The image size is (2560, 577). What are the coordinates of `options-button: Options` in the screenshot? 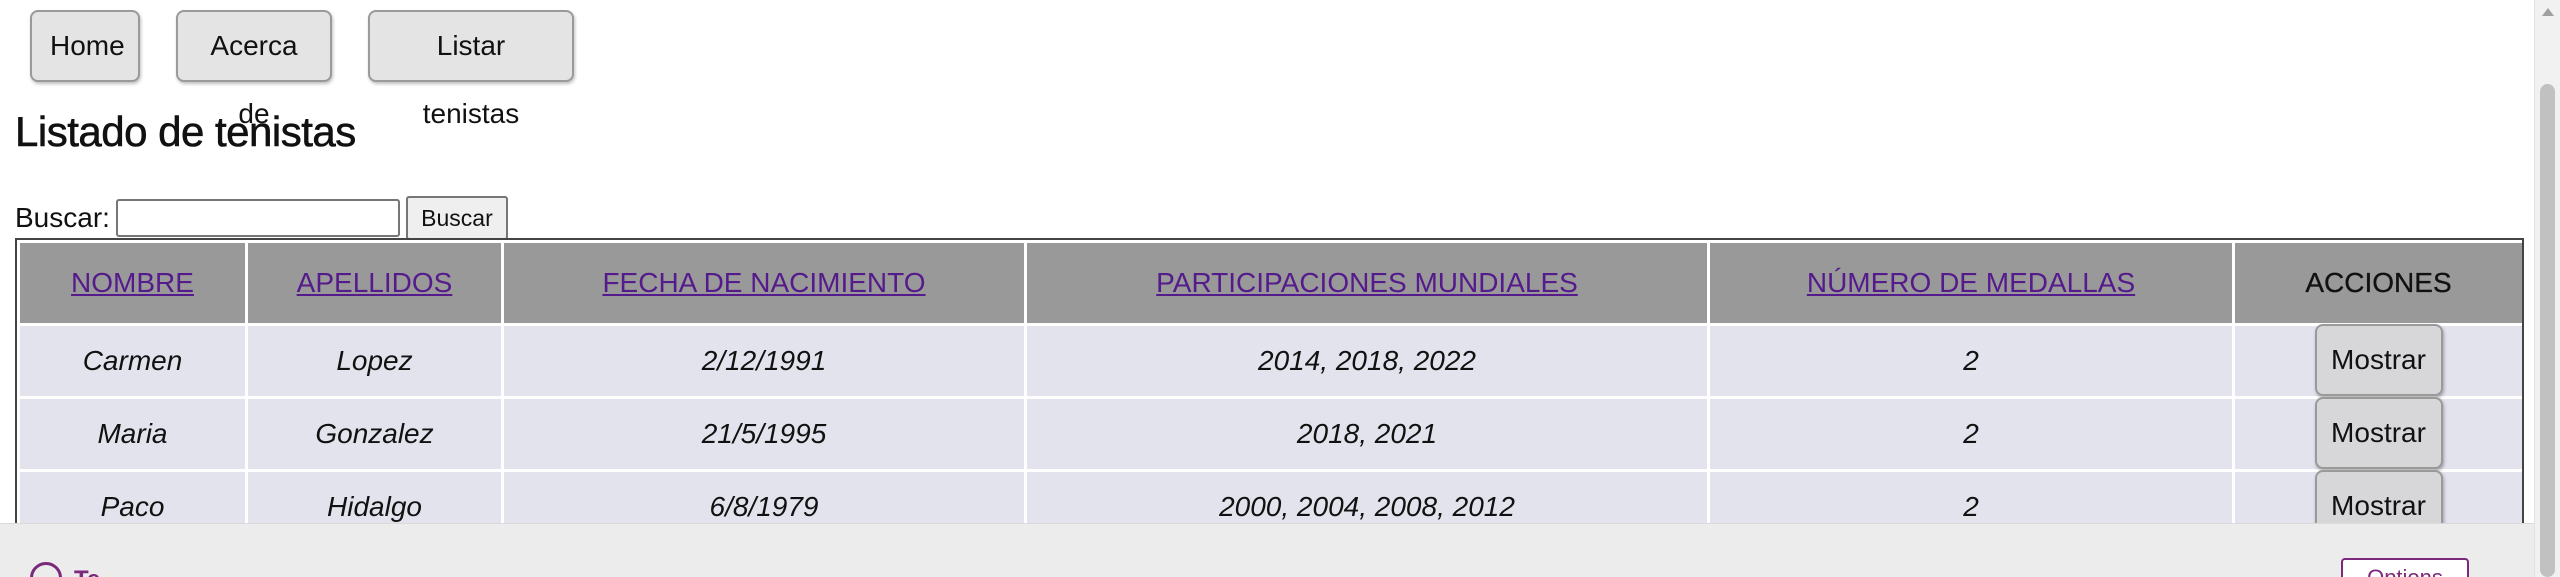 It's located at (2405, 567).